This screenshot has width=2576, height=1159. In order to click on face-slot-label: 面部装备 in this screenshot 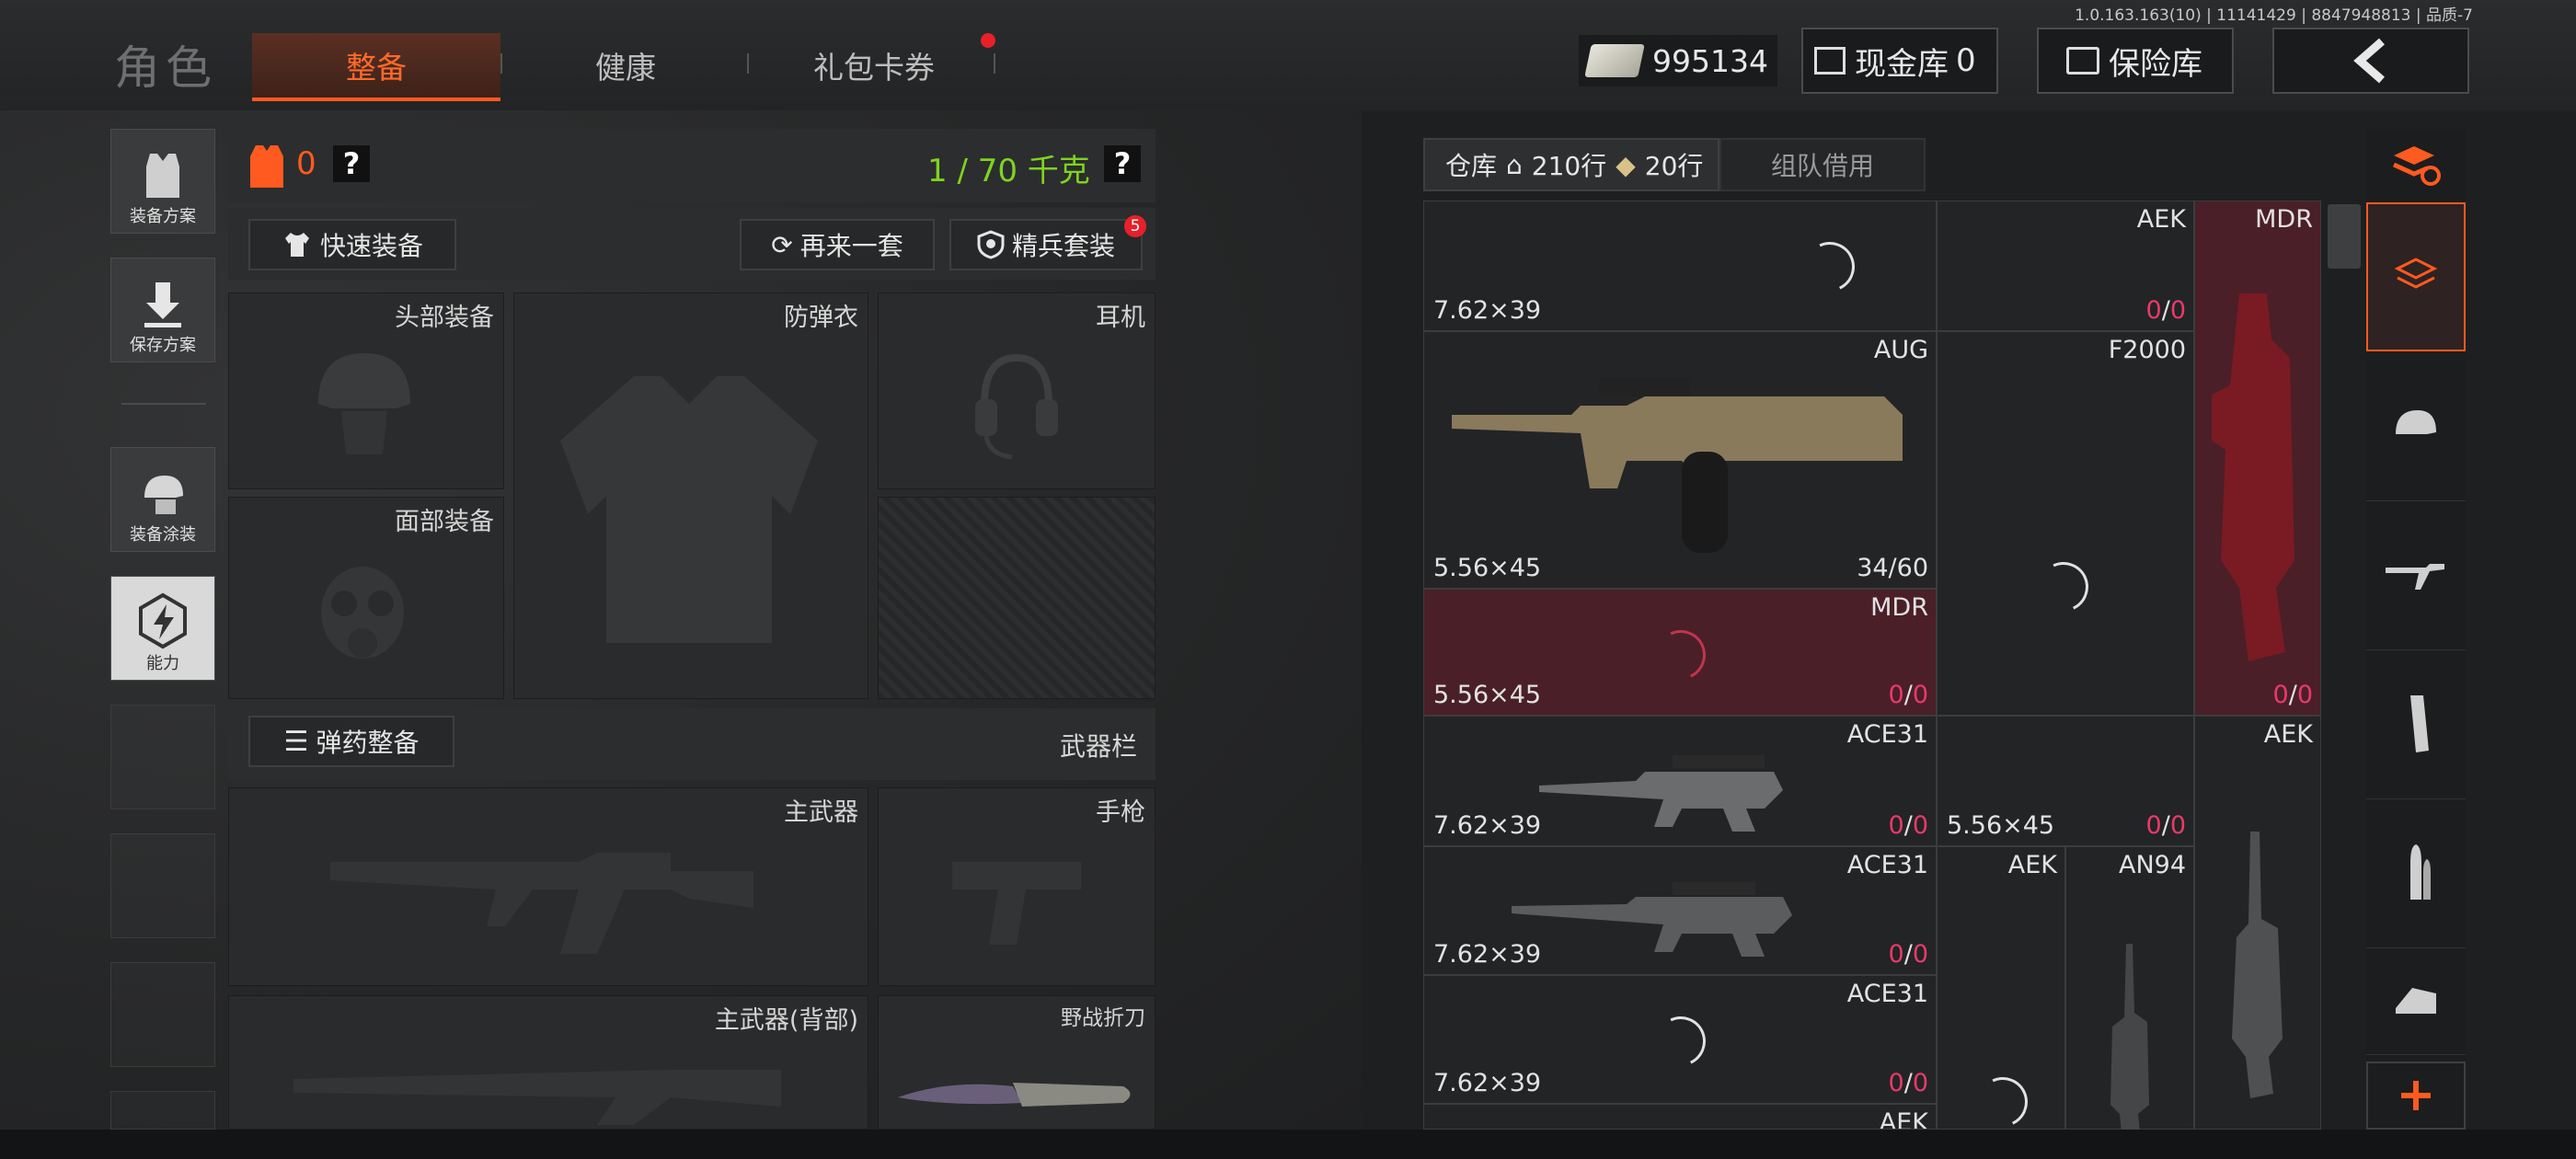, I will do `click(444, 522)`.